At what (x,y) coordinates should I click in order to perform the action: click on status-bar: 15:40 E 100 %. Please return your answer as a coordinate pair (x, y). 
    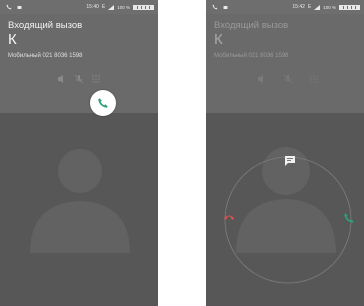
    Looking at the image, I should click on (79, 7).